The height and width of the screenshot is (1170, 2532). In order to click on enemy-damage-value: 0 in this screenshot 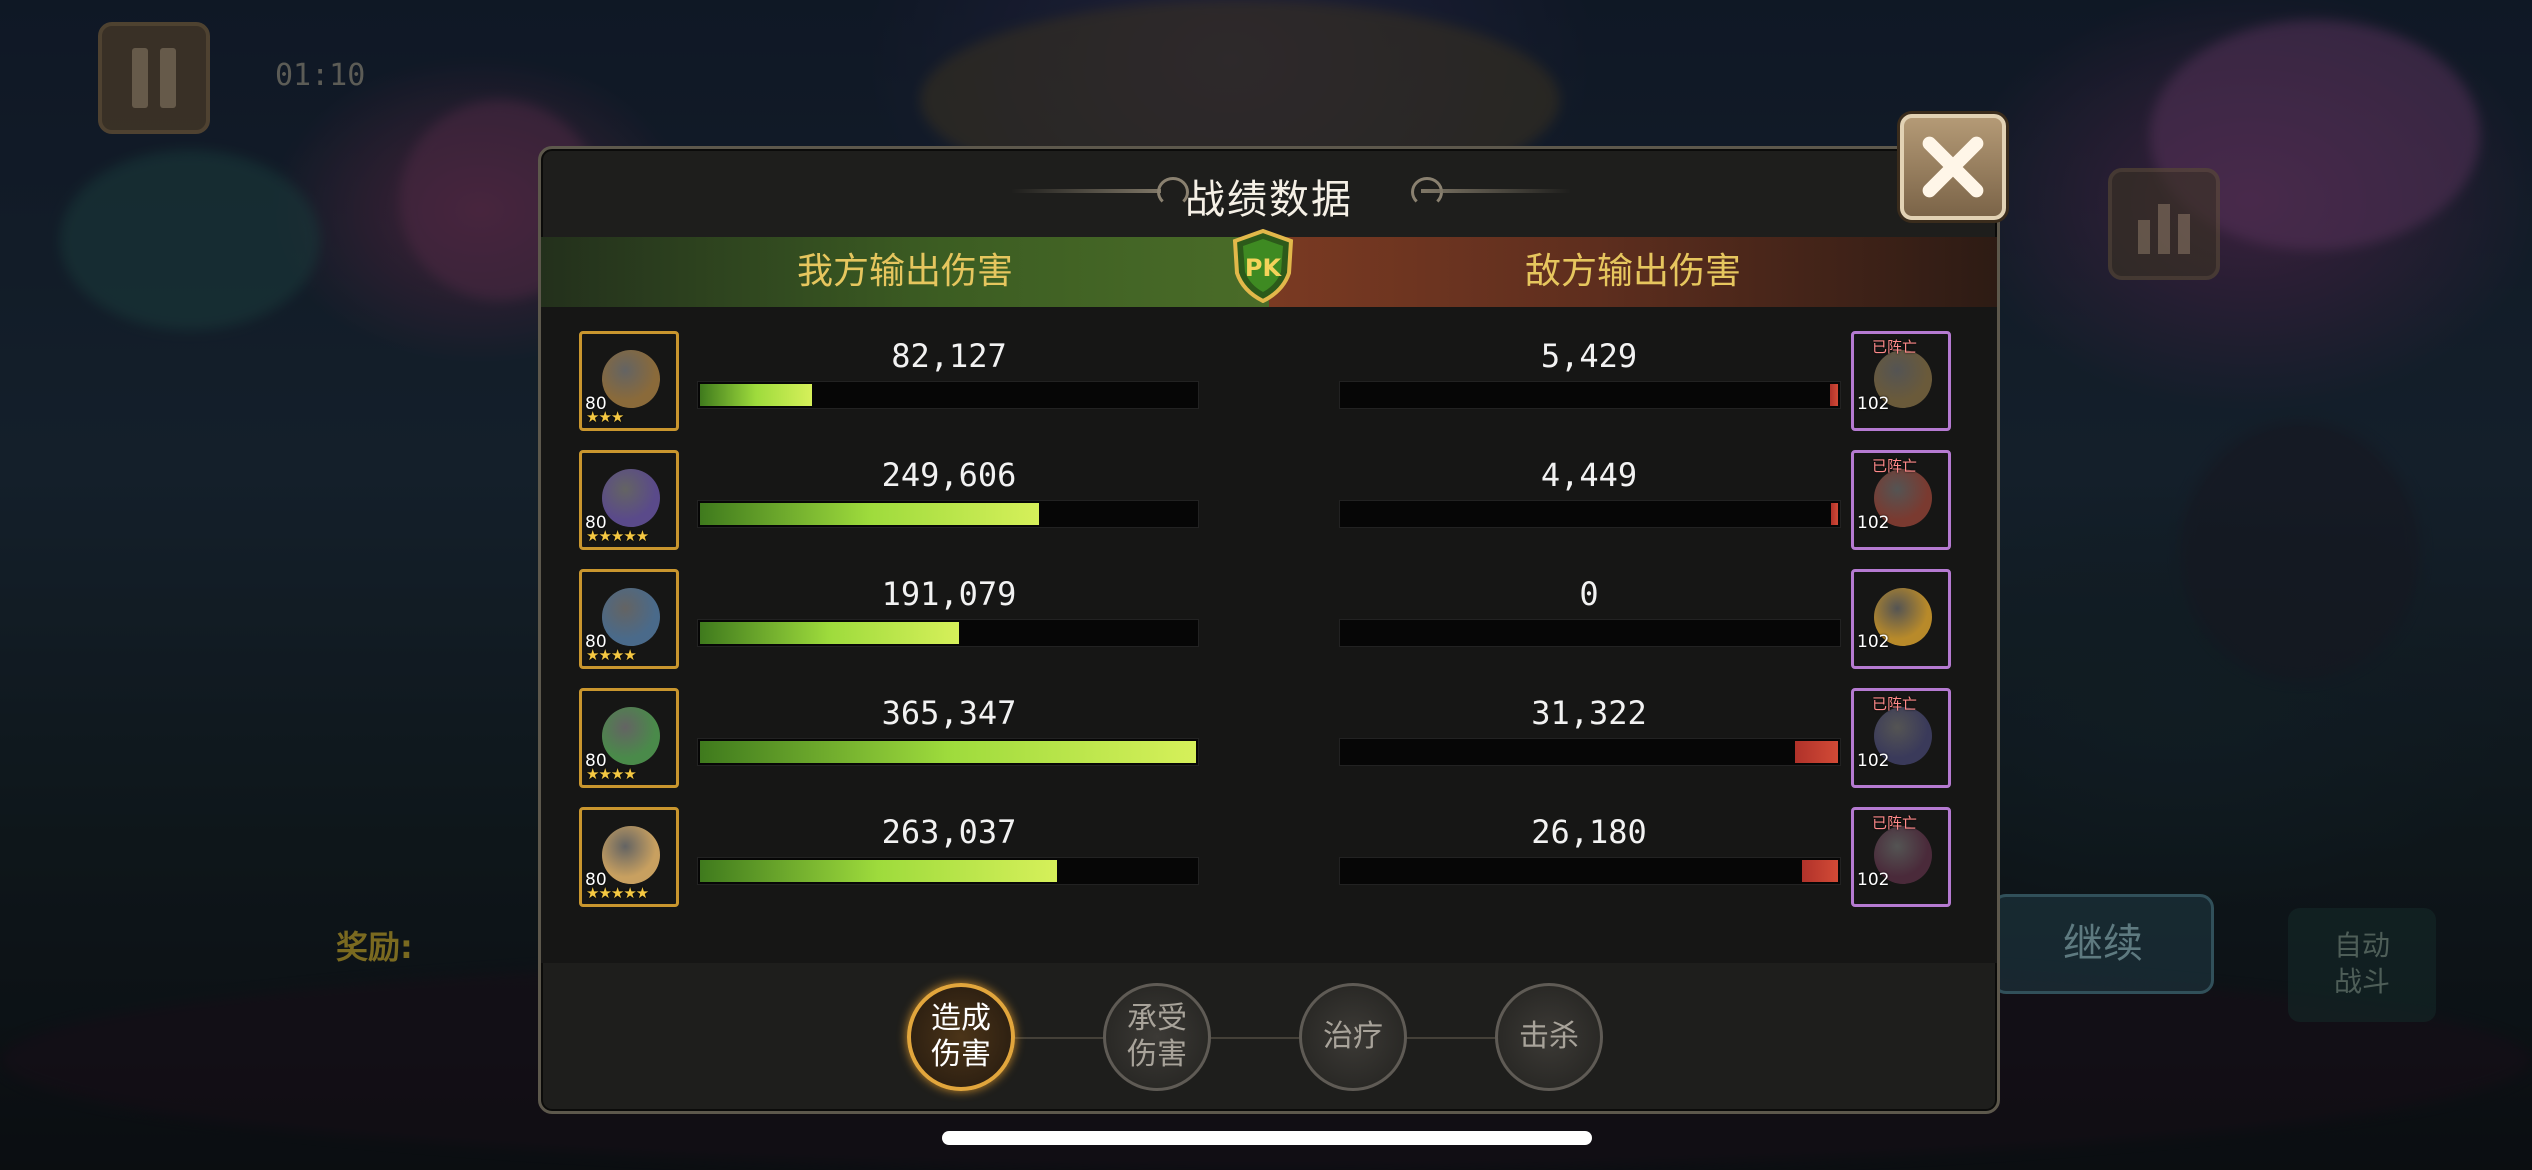, I will do `click(1589, 594)`.